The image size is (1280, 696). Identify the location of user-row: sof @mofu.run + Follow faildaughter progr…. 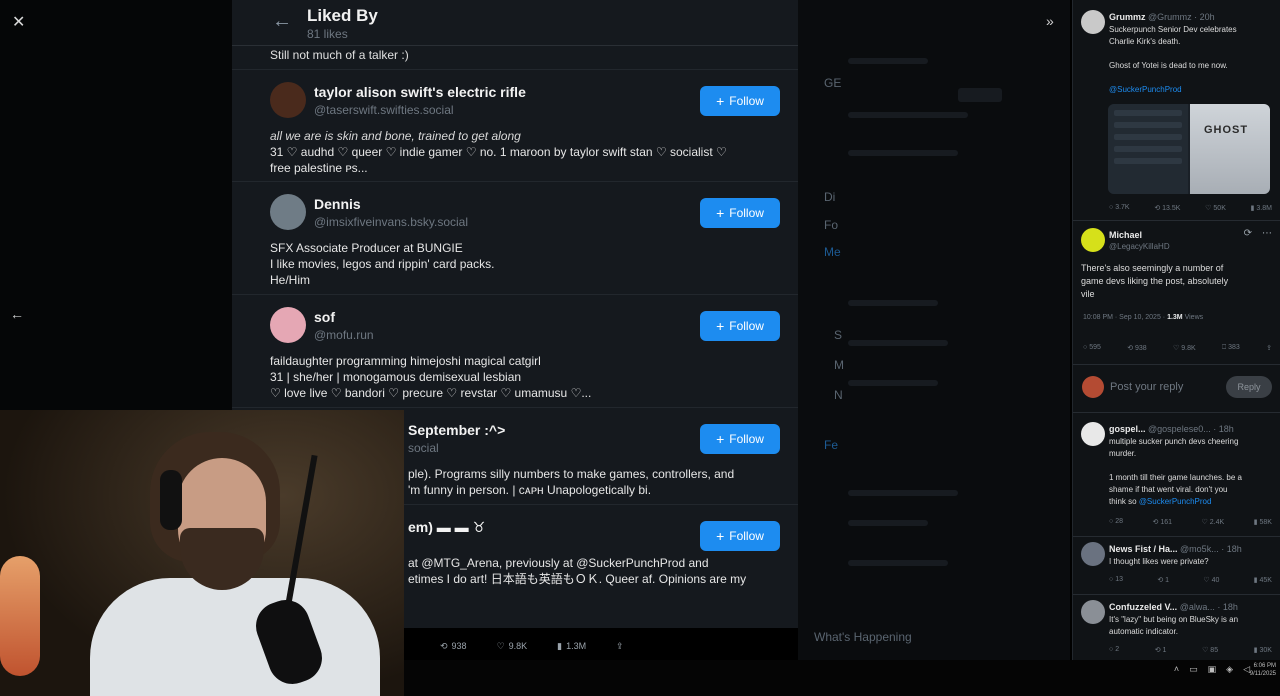
(515, 351).